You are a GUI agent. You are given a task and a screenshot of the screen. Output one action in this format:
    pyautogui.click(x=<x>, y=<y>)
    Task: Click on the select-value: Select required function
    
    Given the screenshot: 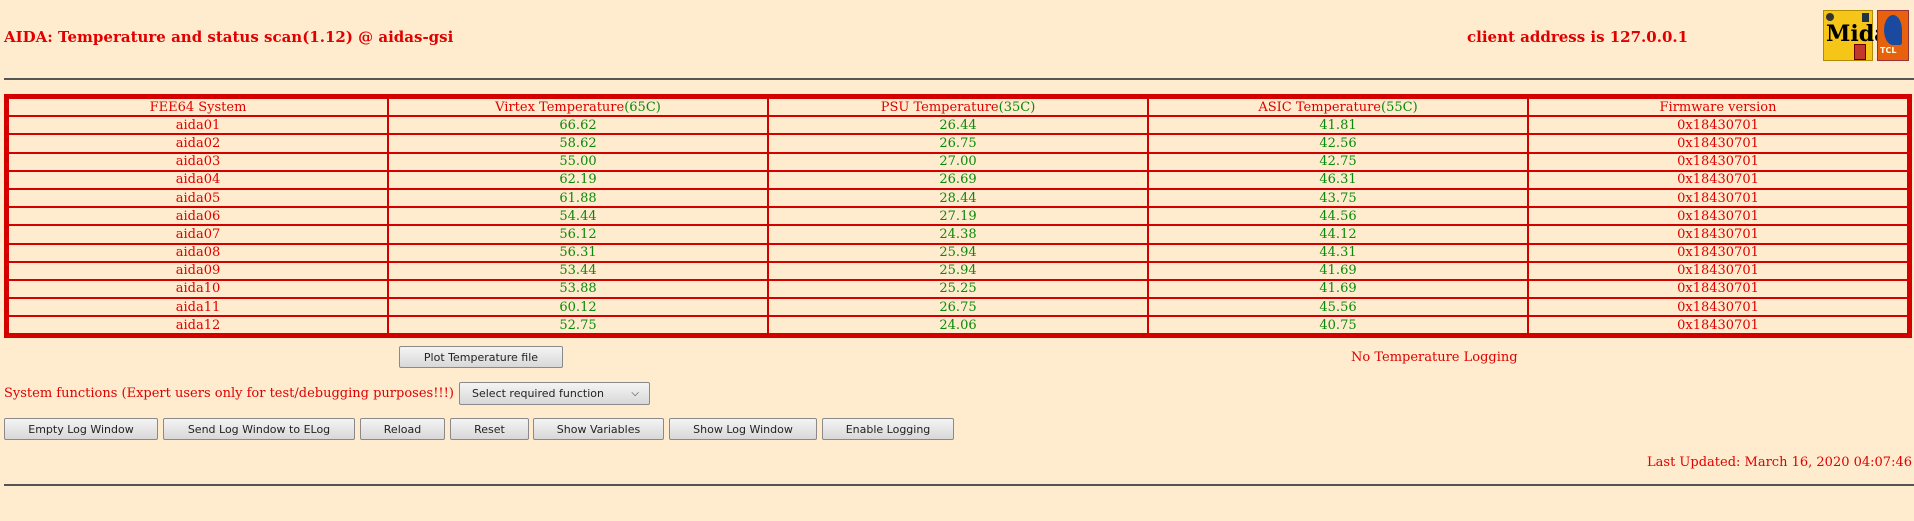 What is the action you would take?
    pyautogui.click(x=538, y=393)
    